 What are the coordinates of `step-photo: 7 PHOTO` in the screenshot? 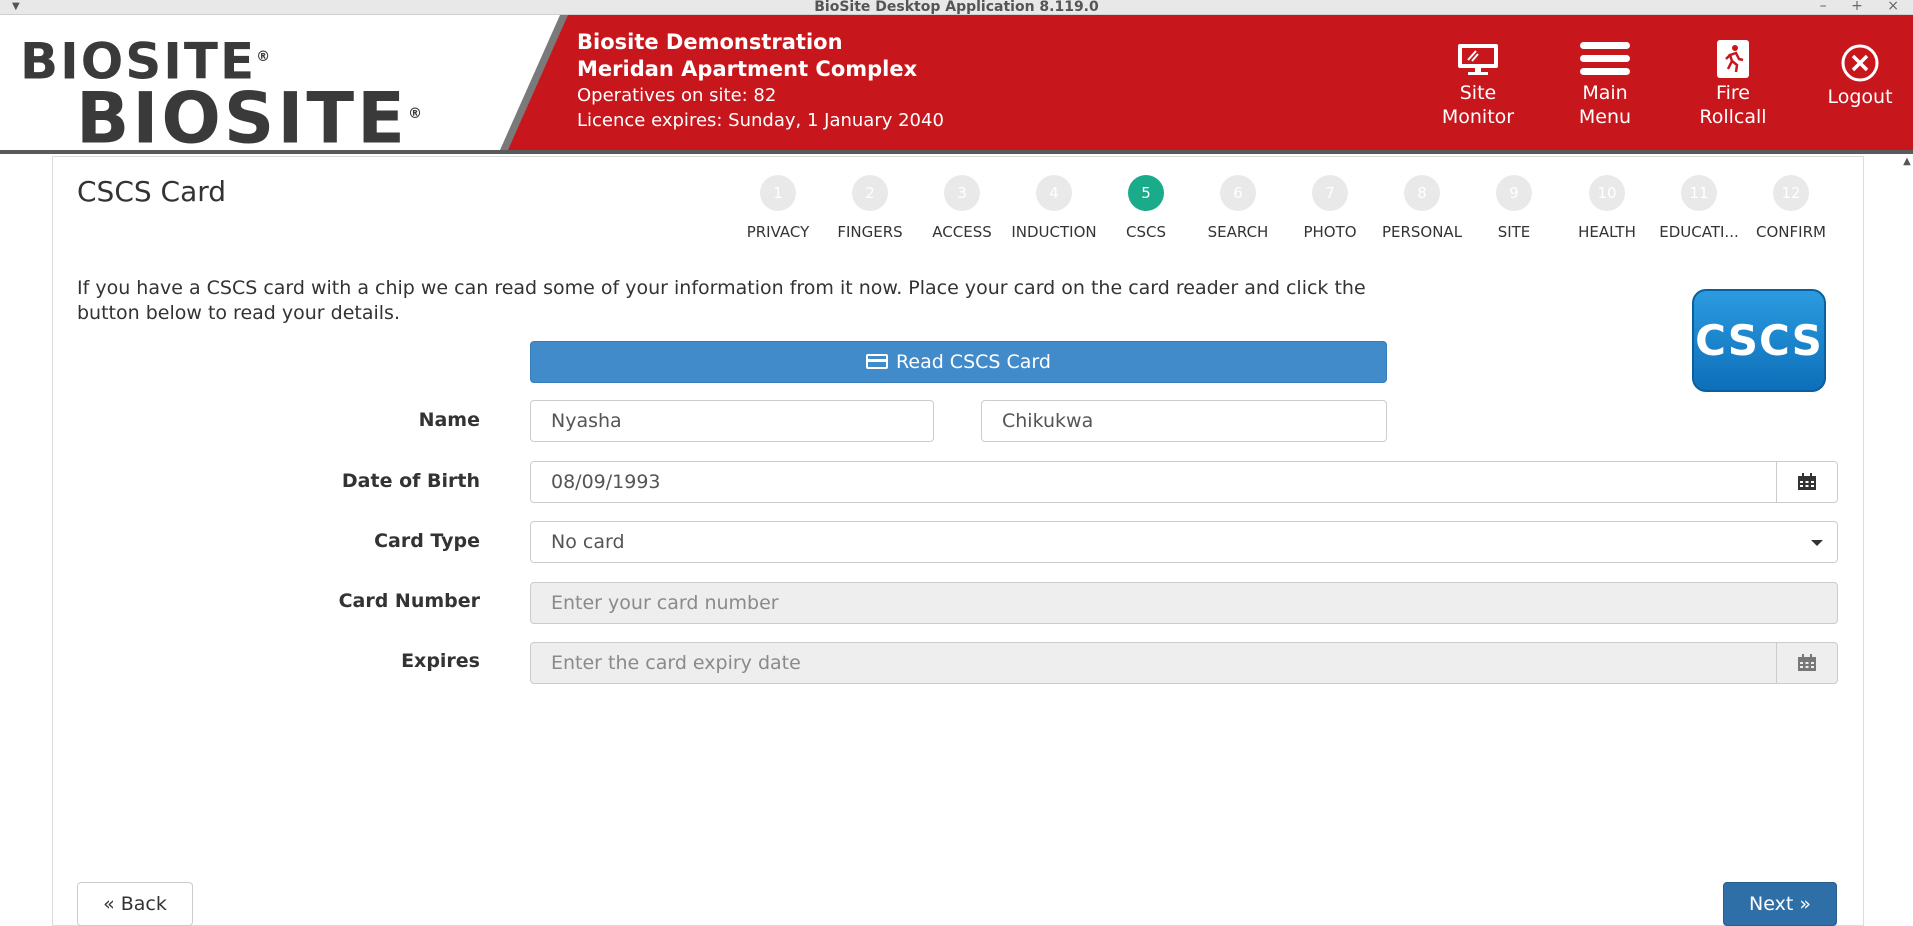 It's located at (1330, 208).